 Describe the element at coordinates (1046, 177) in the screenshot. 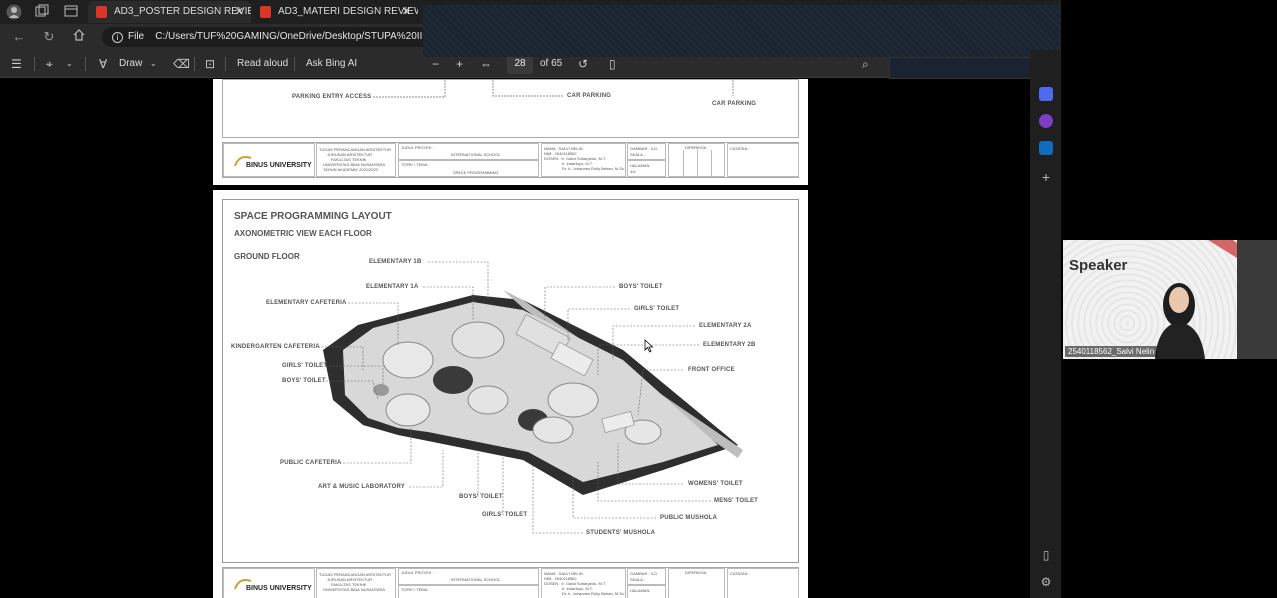

I see `add-icon: +` at that location.